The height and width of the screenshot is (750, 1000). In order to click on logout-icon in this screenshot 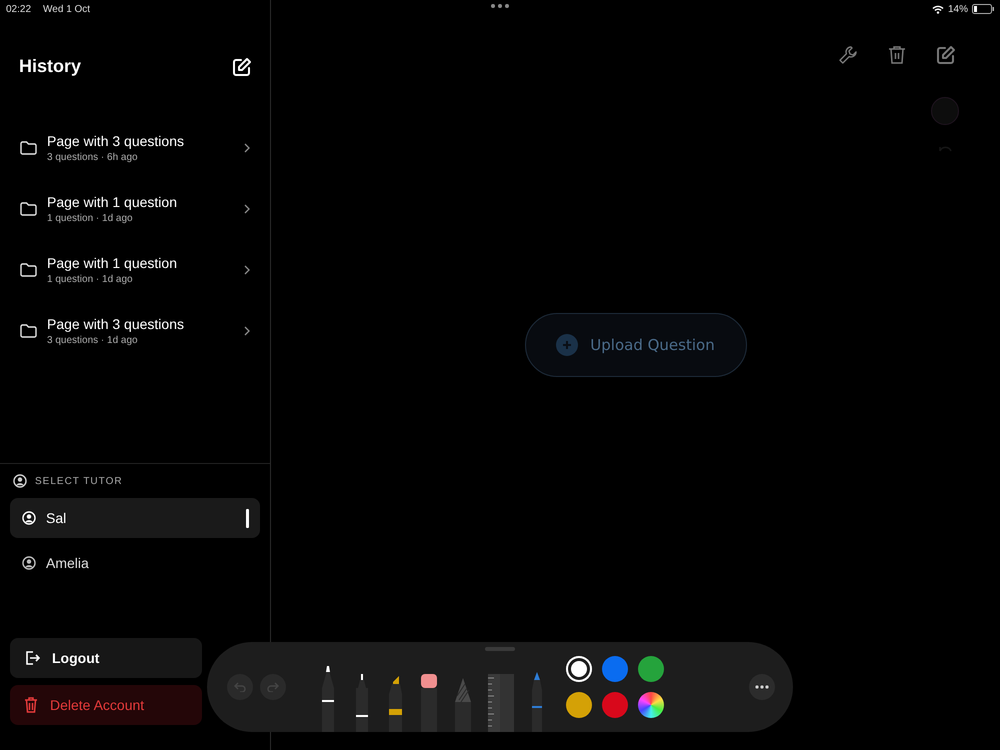, I will do `click(32, 658)`.